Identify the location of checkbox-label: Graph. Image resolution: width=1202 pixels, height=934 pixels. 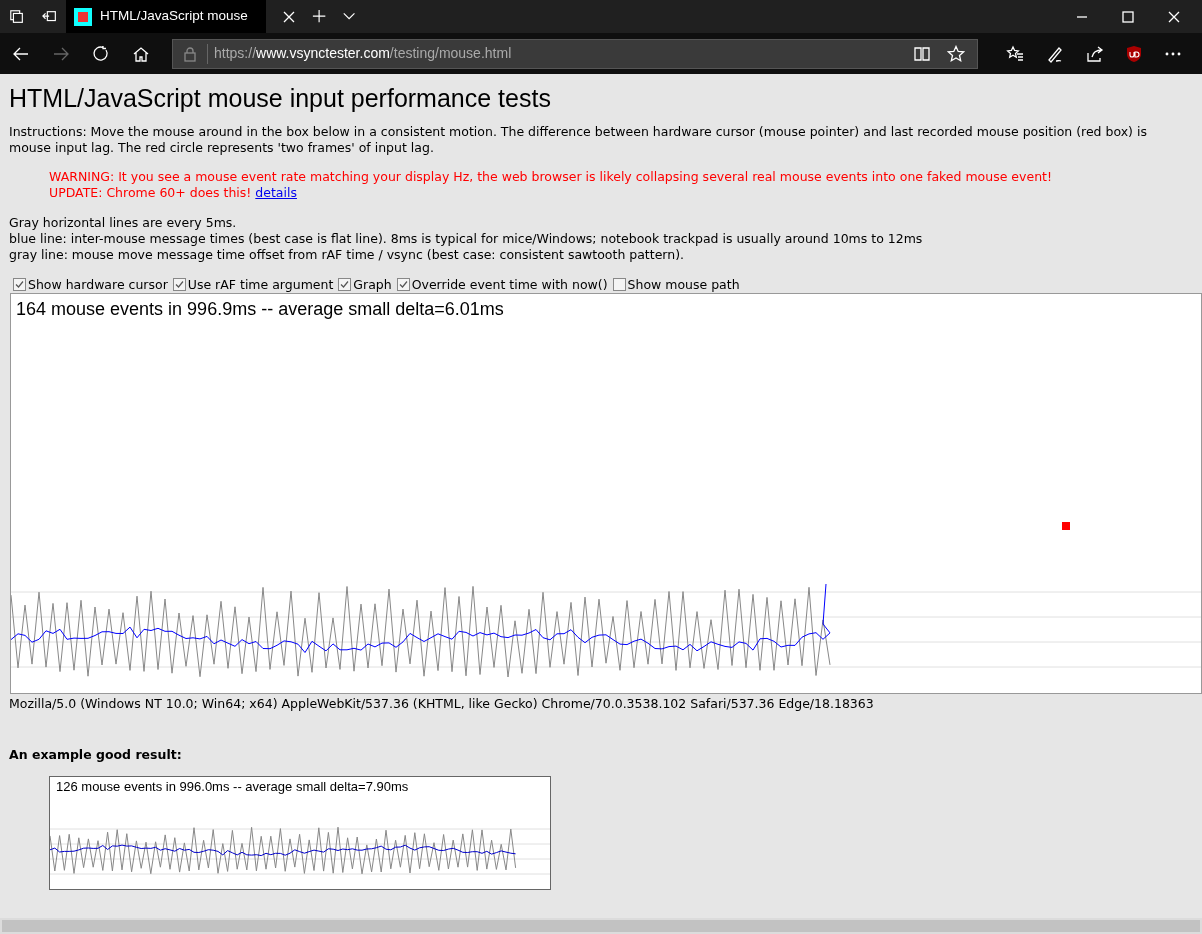
(372, 284).